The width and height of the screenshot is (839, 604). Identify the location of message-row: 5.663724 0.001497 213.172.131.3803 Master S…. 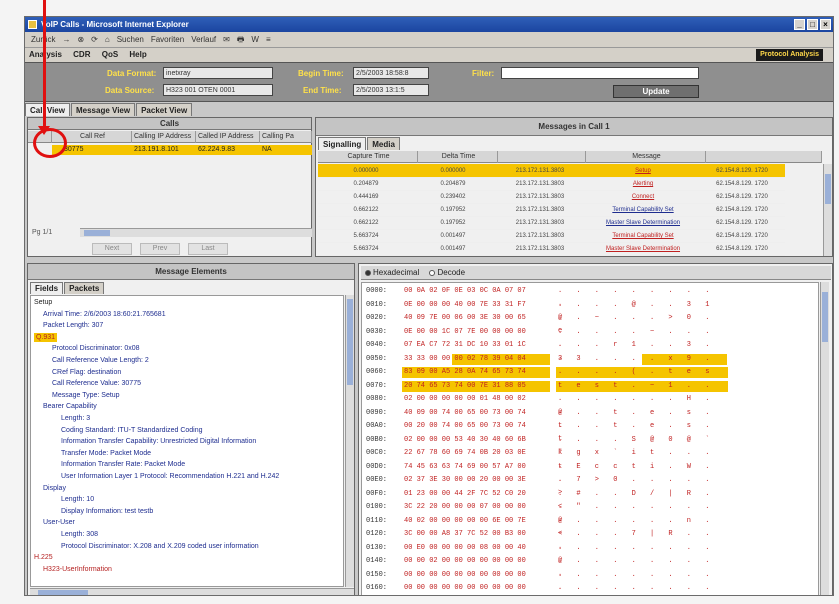
(551, 249).